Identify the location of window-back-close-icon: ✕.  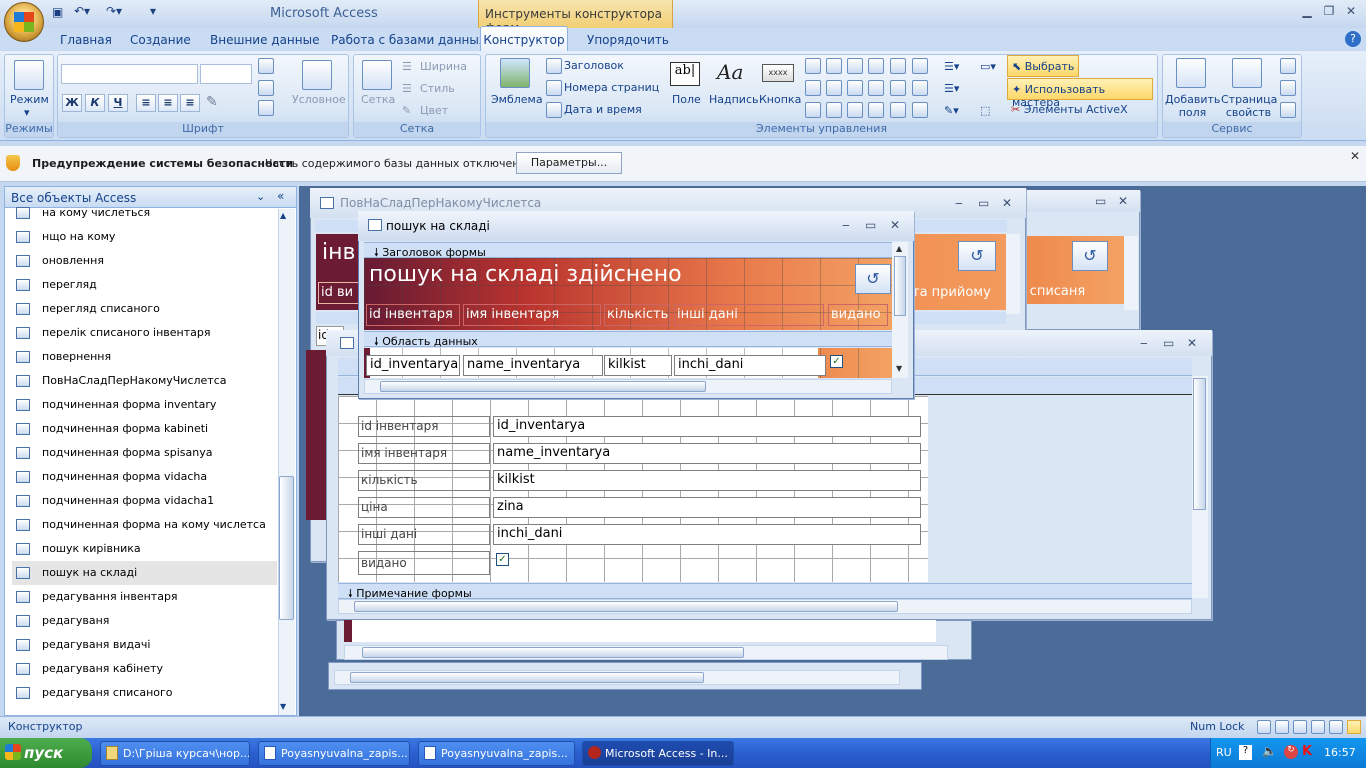
(1007, 203).